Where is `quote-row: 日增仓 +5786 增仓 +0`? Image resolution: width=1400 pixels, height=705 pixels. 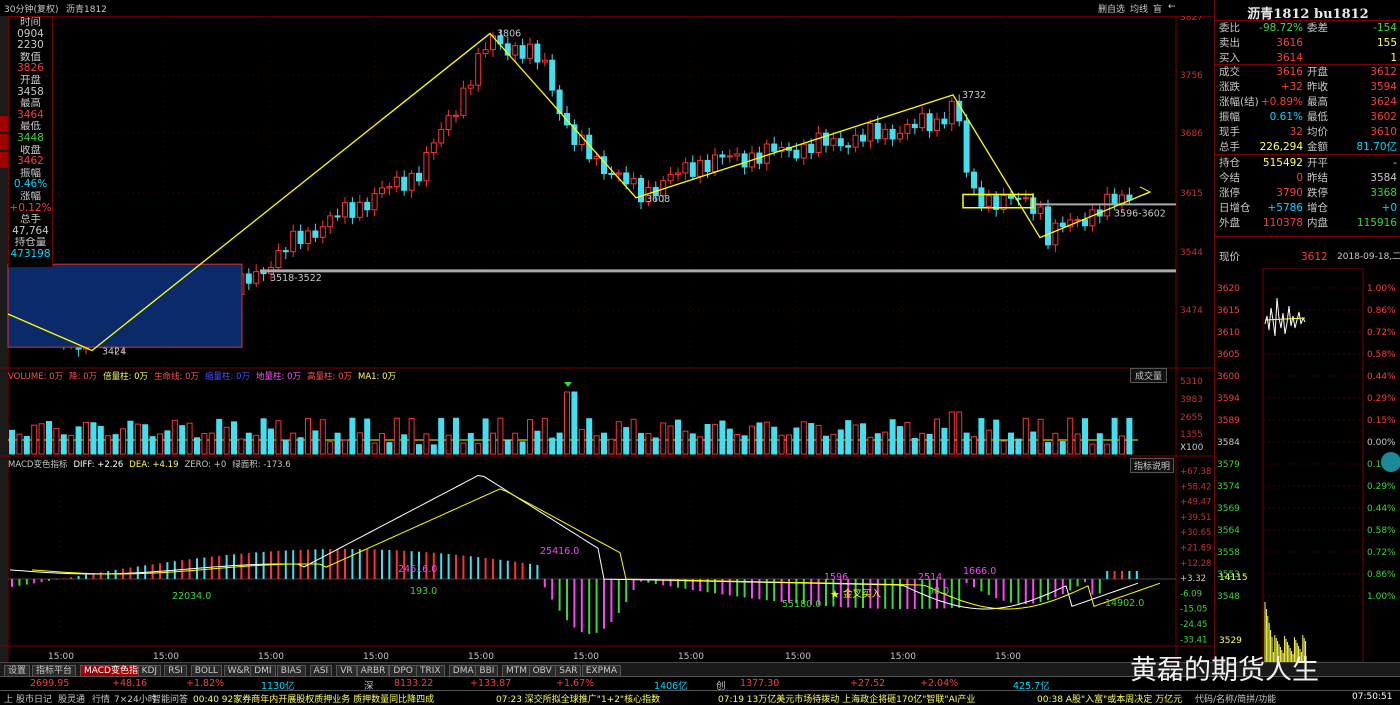
quote-row: 日增仓 +5786 增仓 +0 is located at coordinates (1307, 208).